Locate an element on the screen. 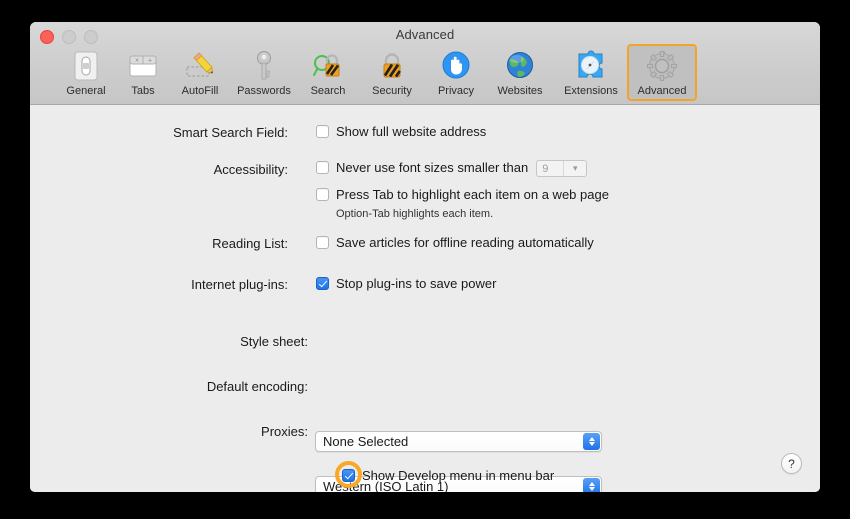 This screenshot has height=519, width=850. reading-list-label: Reading List: is located at coordinates (250, 243).